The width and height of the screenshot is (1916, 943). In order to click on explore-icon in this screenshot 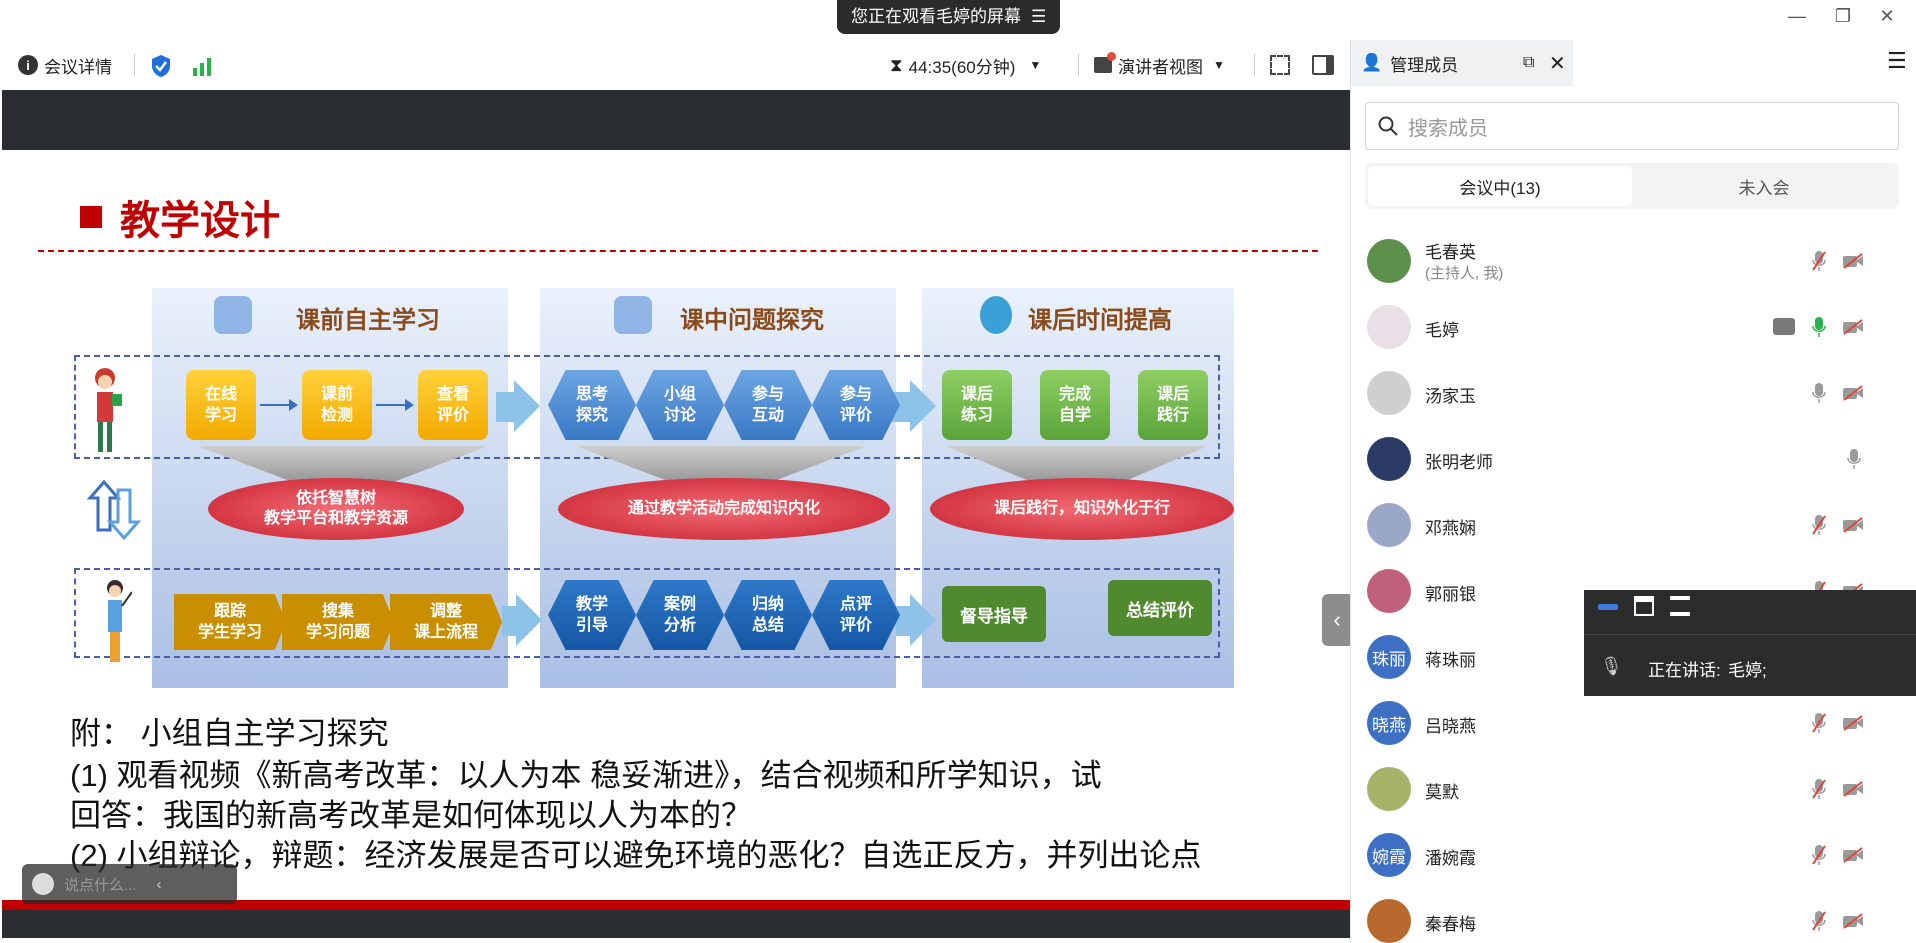, I will do `click(633, 315)`.